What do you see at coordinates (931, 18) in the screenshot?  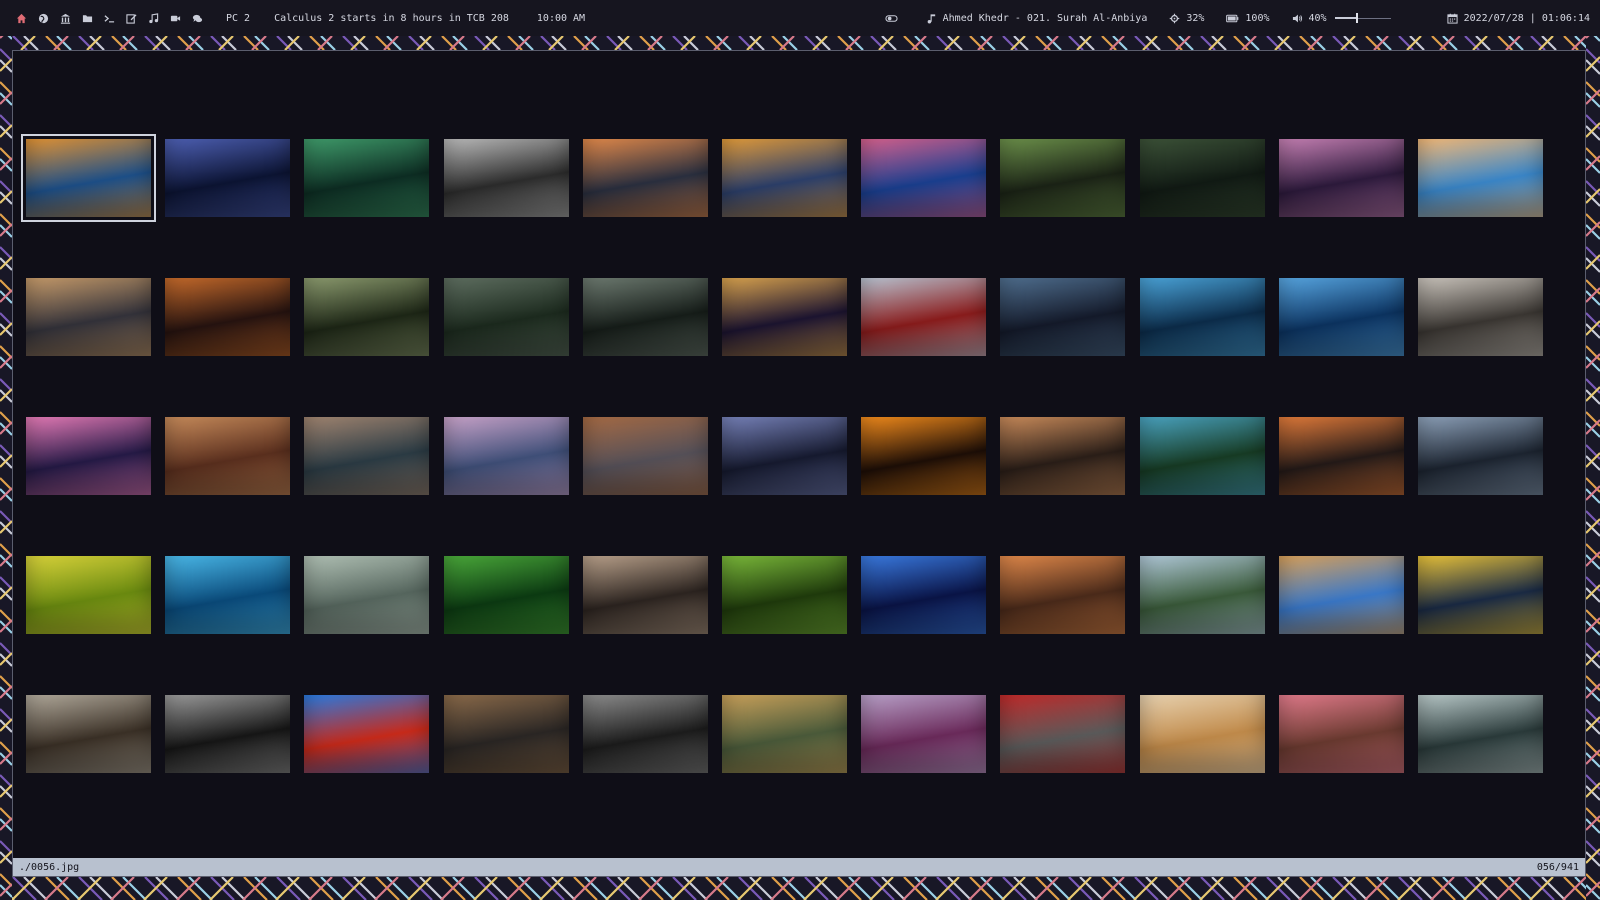 I see `music-note-icon` at bounding box center [931, 18].